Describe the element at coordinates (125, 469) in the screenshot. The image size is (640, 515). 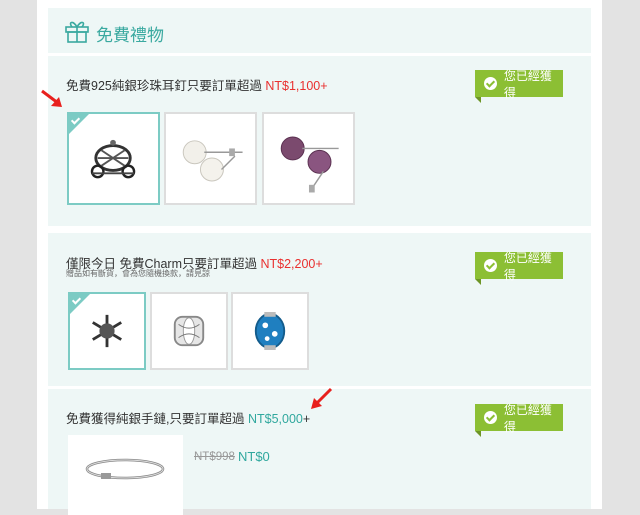
I see `silver-bracelet-image` at that location.